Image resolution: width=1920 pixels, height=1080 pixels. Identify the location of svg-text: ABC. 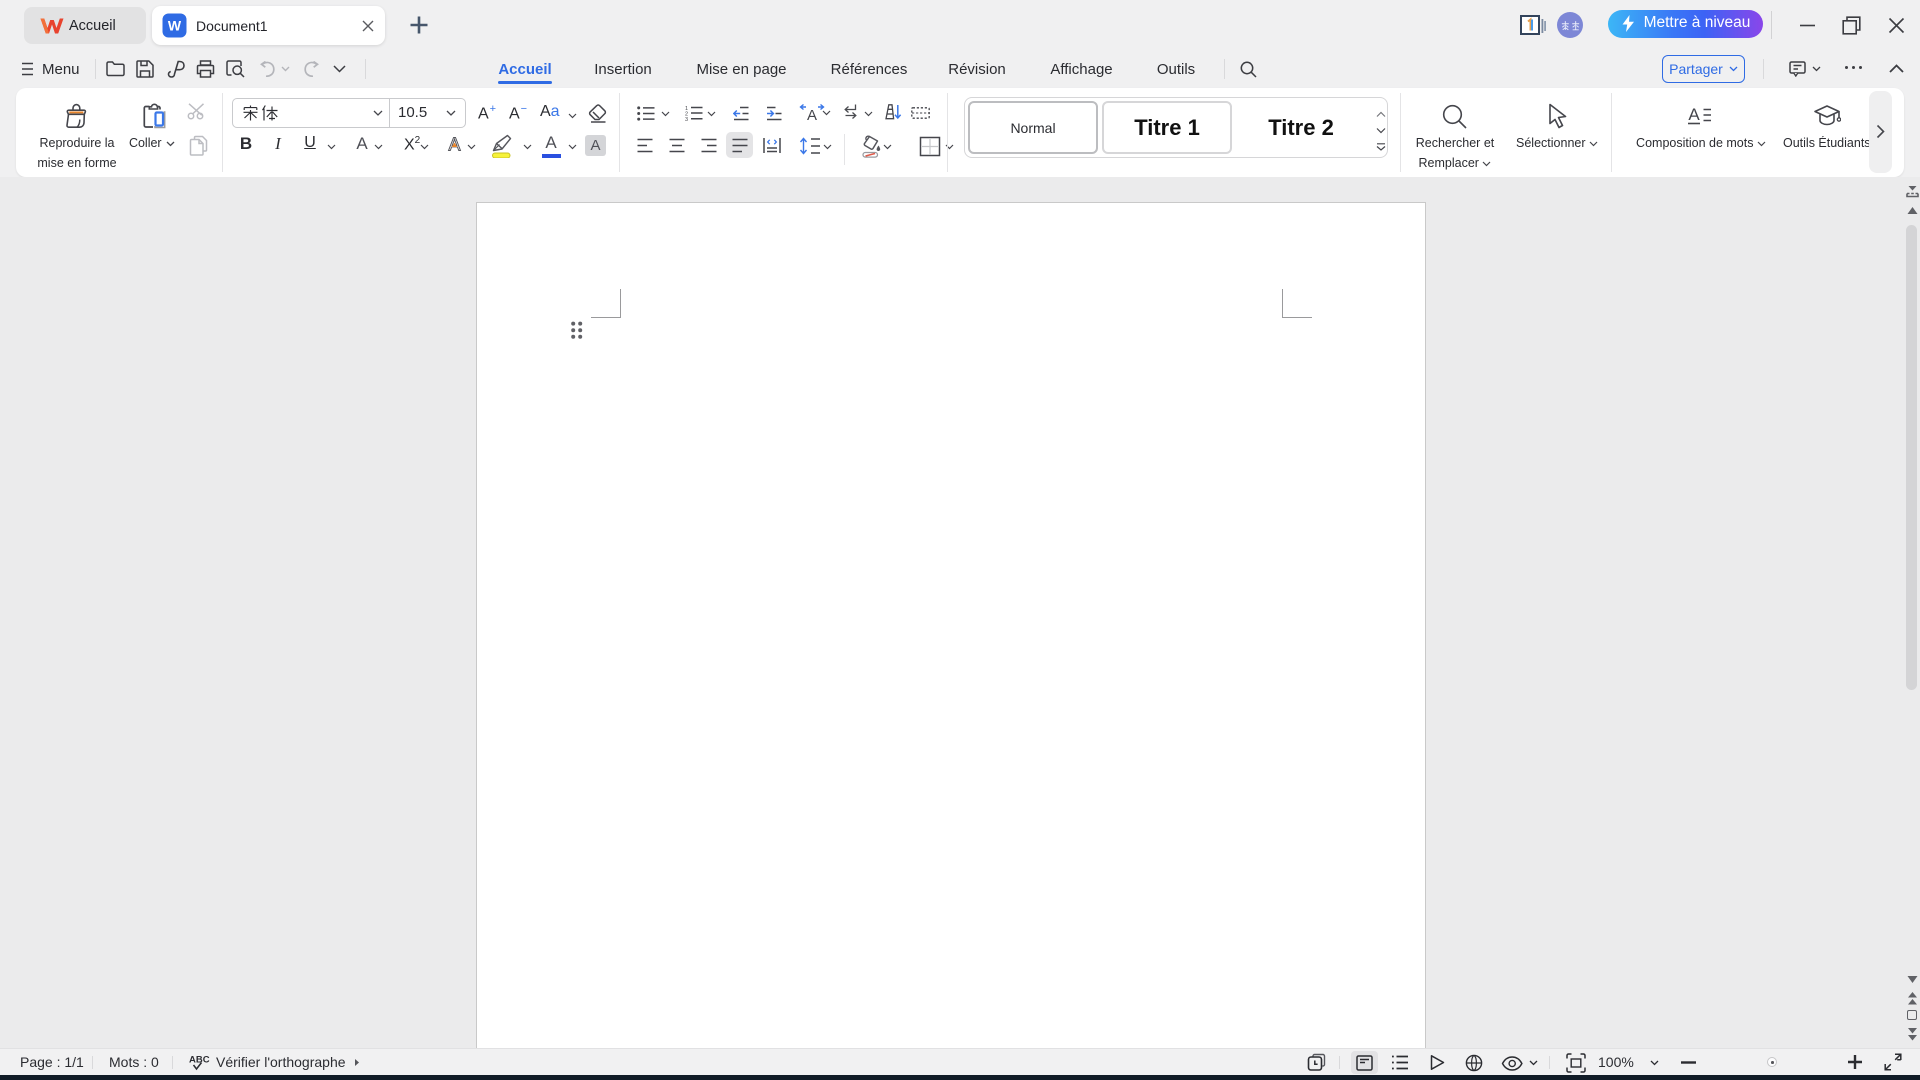
(199, 1060).